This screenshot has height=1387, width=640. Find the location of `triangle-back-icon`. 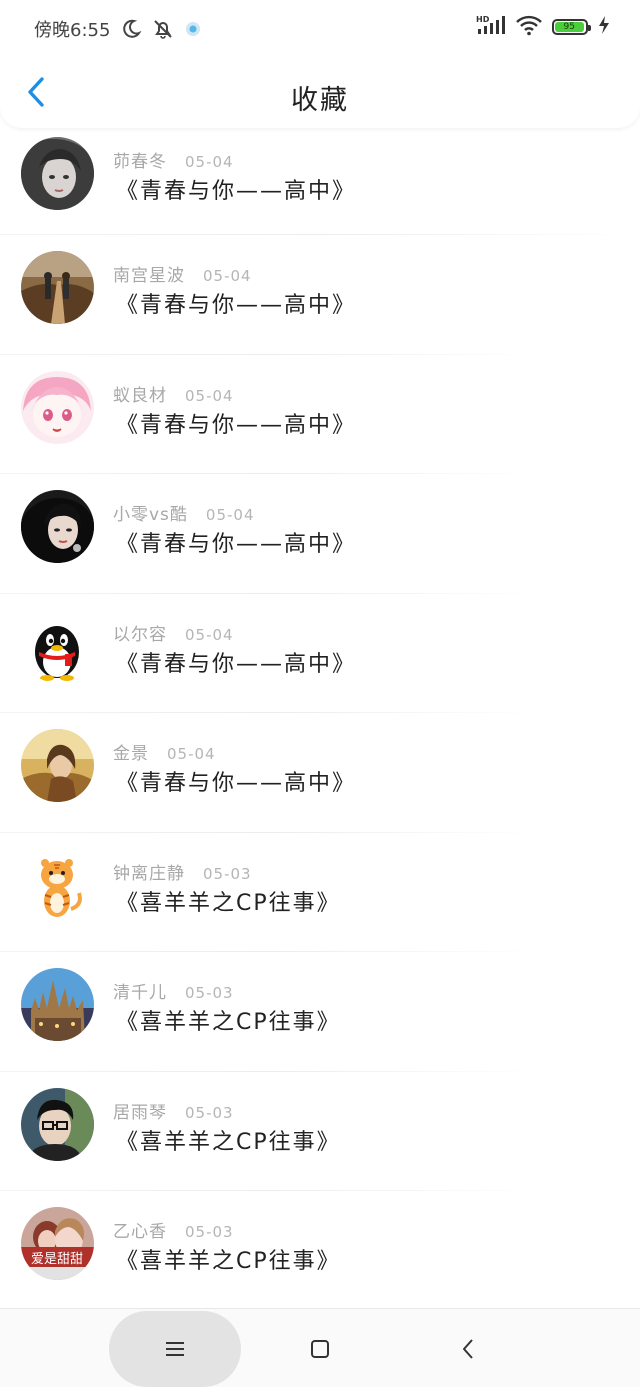

triangle-back-icon is located at coordinates (468, 1349).